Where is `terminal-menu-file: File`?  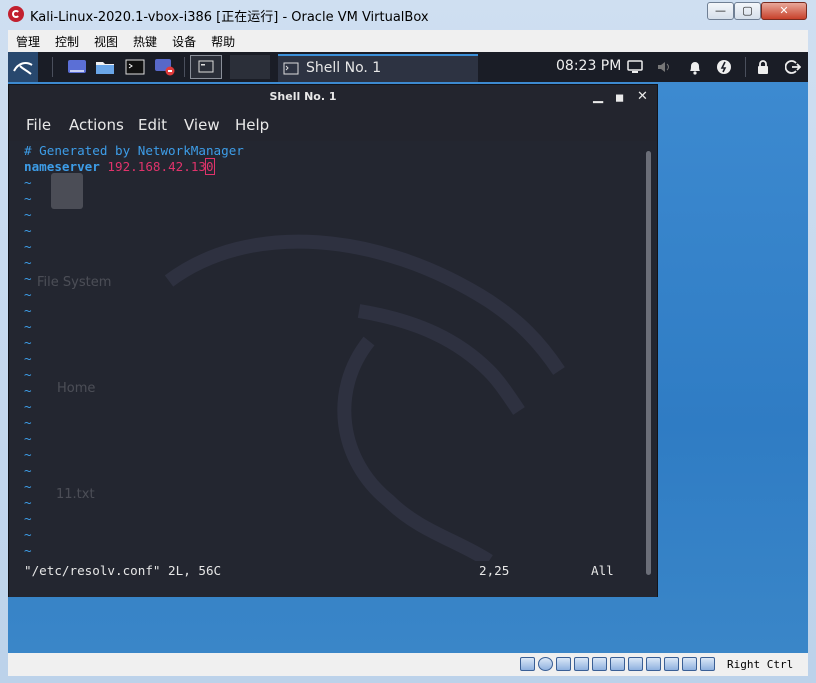 terminal-menu-file: File is located at coordinates (38, 125).